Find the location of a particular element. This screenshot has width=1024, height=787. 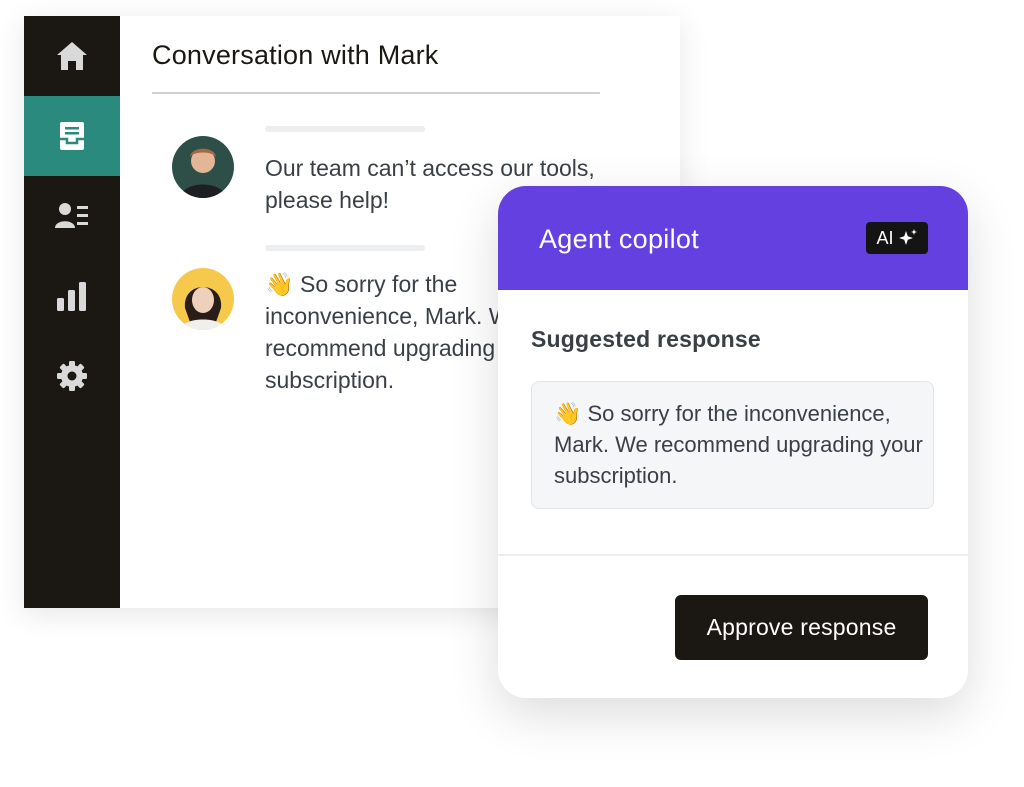

ai-badge-label: AI is located at coordinates (885, 237).